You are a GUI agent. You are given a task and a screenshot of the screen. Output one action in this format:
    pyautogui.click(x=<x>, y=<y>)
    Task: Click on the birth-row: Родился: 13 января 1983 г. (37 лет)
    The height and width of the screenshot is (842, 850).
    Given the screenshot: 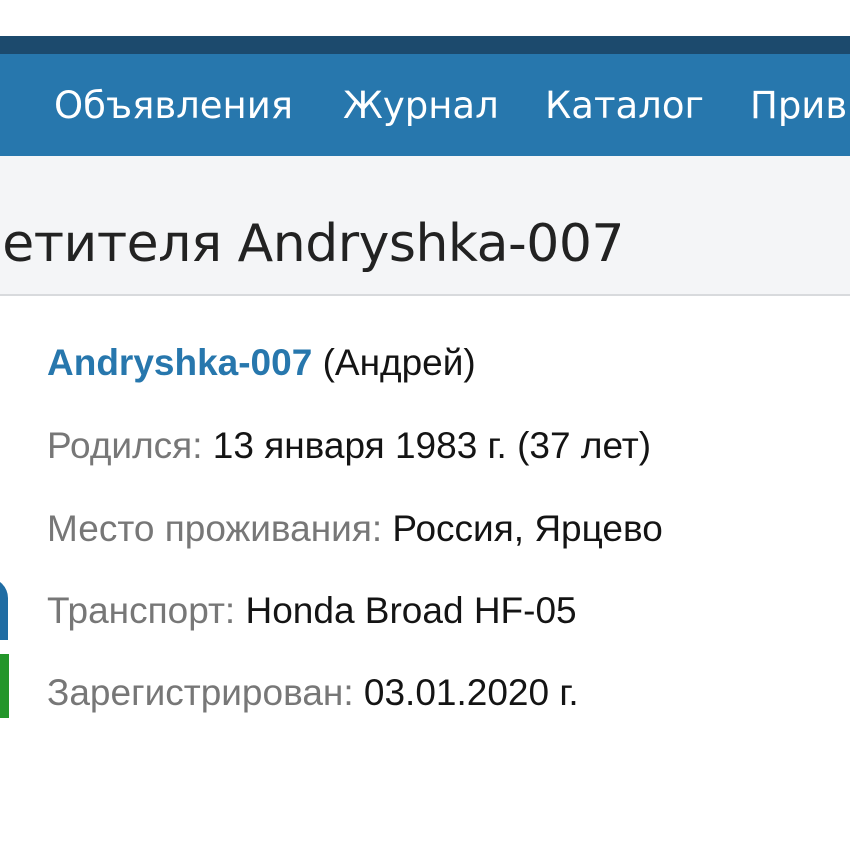 What is the action you would take?
    pyautogui.click(x=349, y=446)
    